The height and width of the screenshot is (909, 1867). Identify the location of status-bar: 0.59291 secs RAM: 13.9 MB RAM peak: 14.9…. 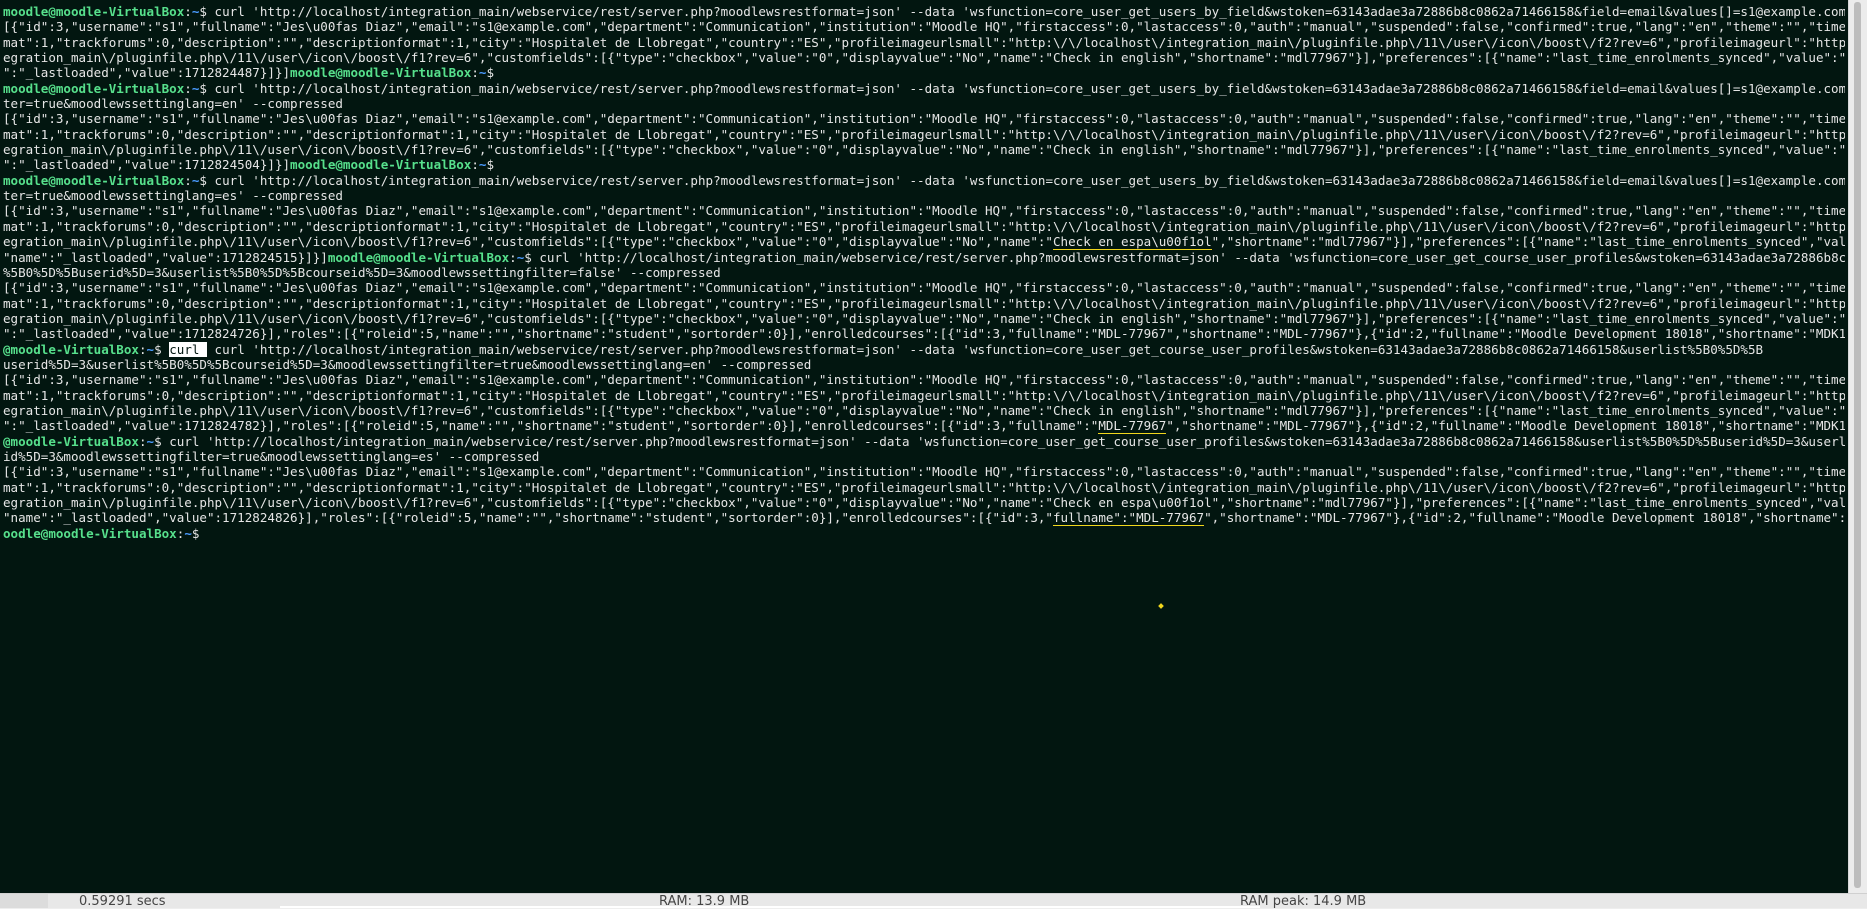
(933, 900).